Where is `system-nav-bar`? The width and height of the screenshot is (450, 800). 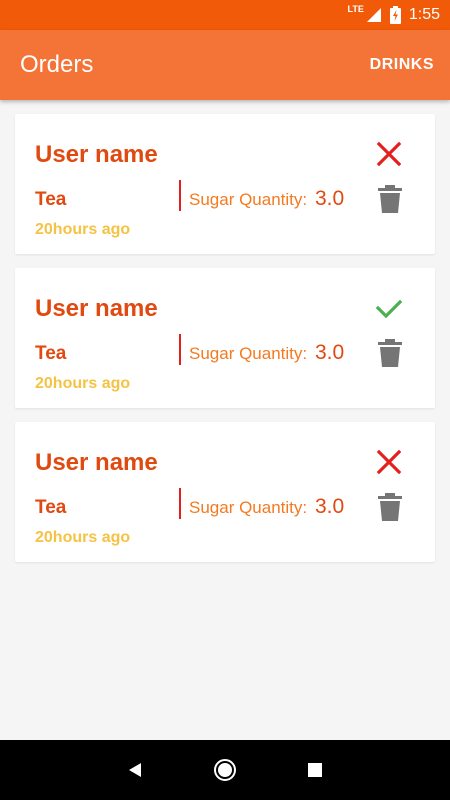
system-nav-bar is located at coordinates (225, 770).